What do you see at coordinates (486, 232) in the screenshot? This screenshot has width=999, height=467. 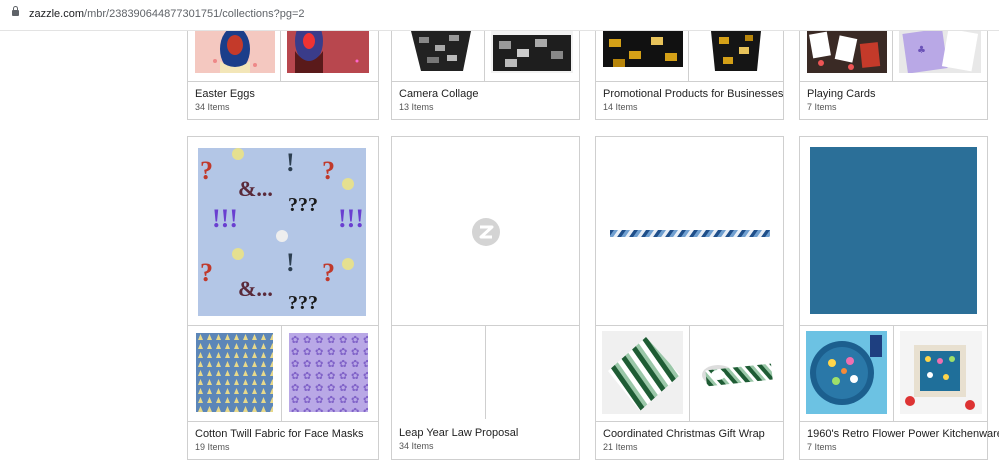 I see `zazzle-logo-icon` at bounding box center [486, 232].